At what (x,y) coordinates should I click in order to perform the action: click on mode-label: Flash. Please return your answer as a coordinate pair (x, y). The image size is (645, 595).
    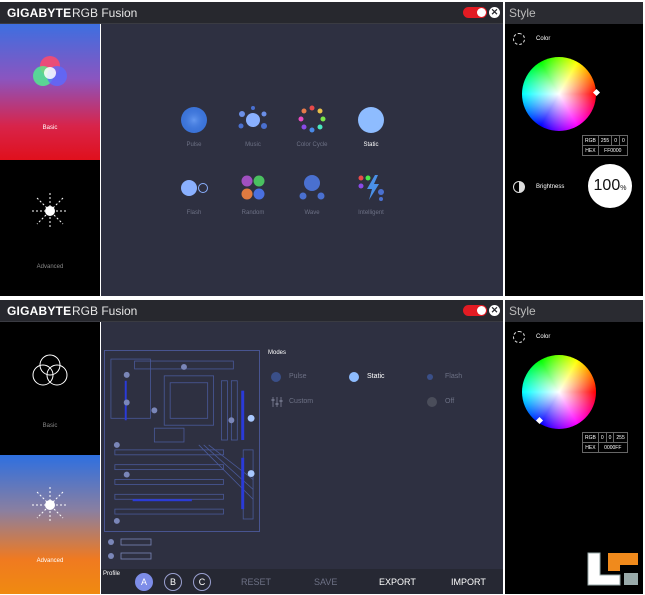
    Looking at the image, I should click on (194, 213).